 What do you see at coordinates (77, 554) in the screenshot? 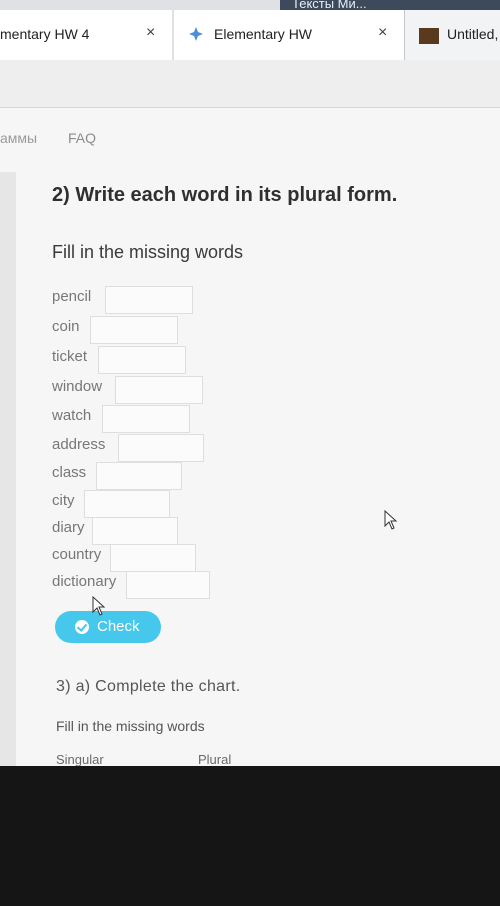
I see `word-label: country` at bounding box center [77, 554].